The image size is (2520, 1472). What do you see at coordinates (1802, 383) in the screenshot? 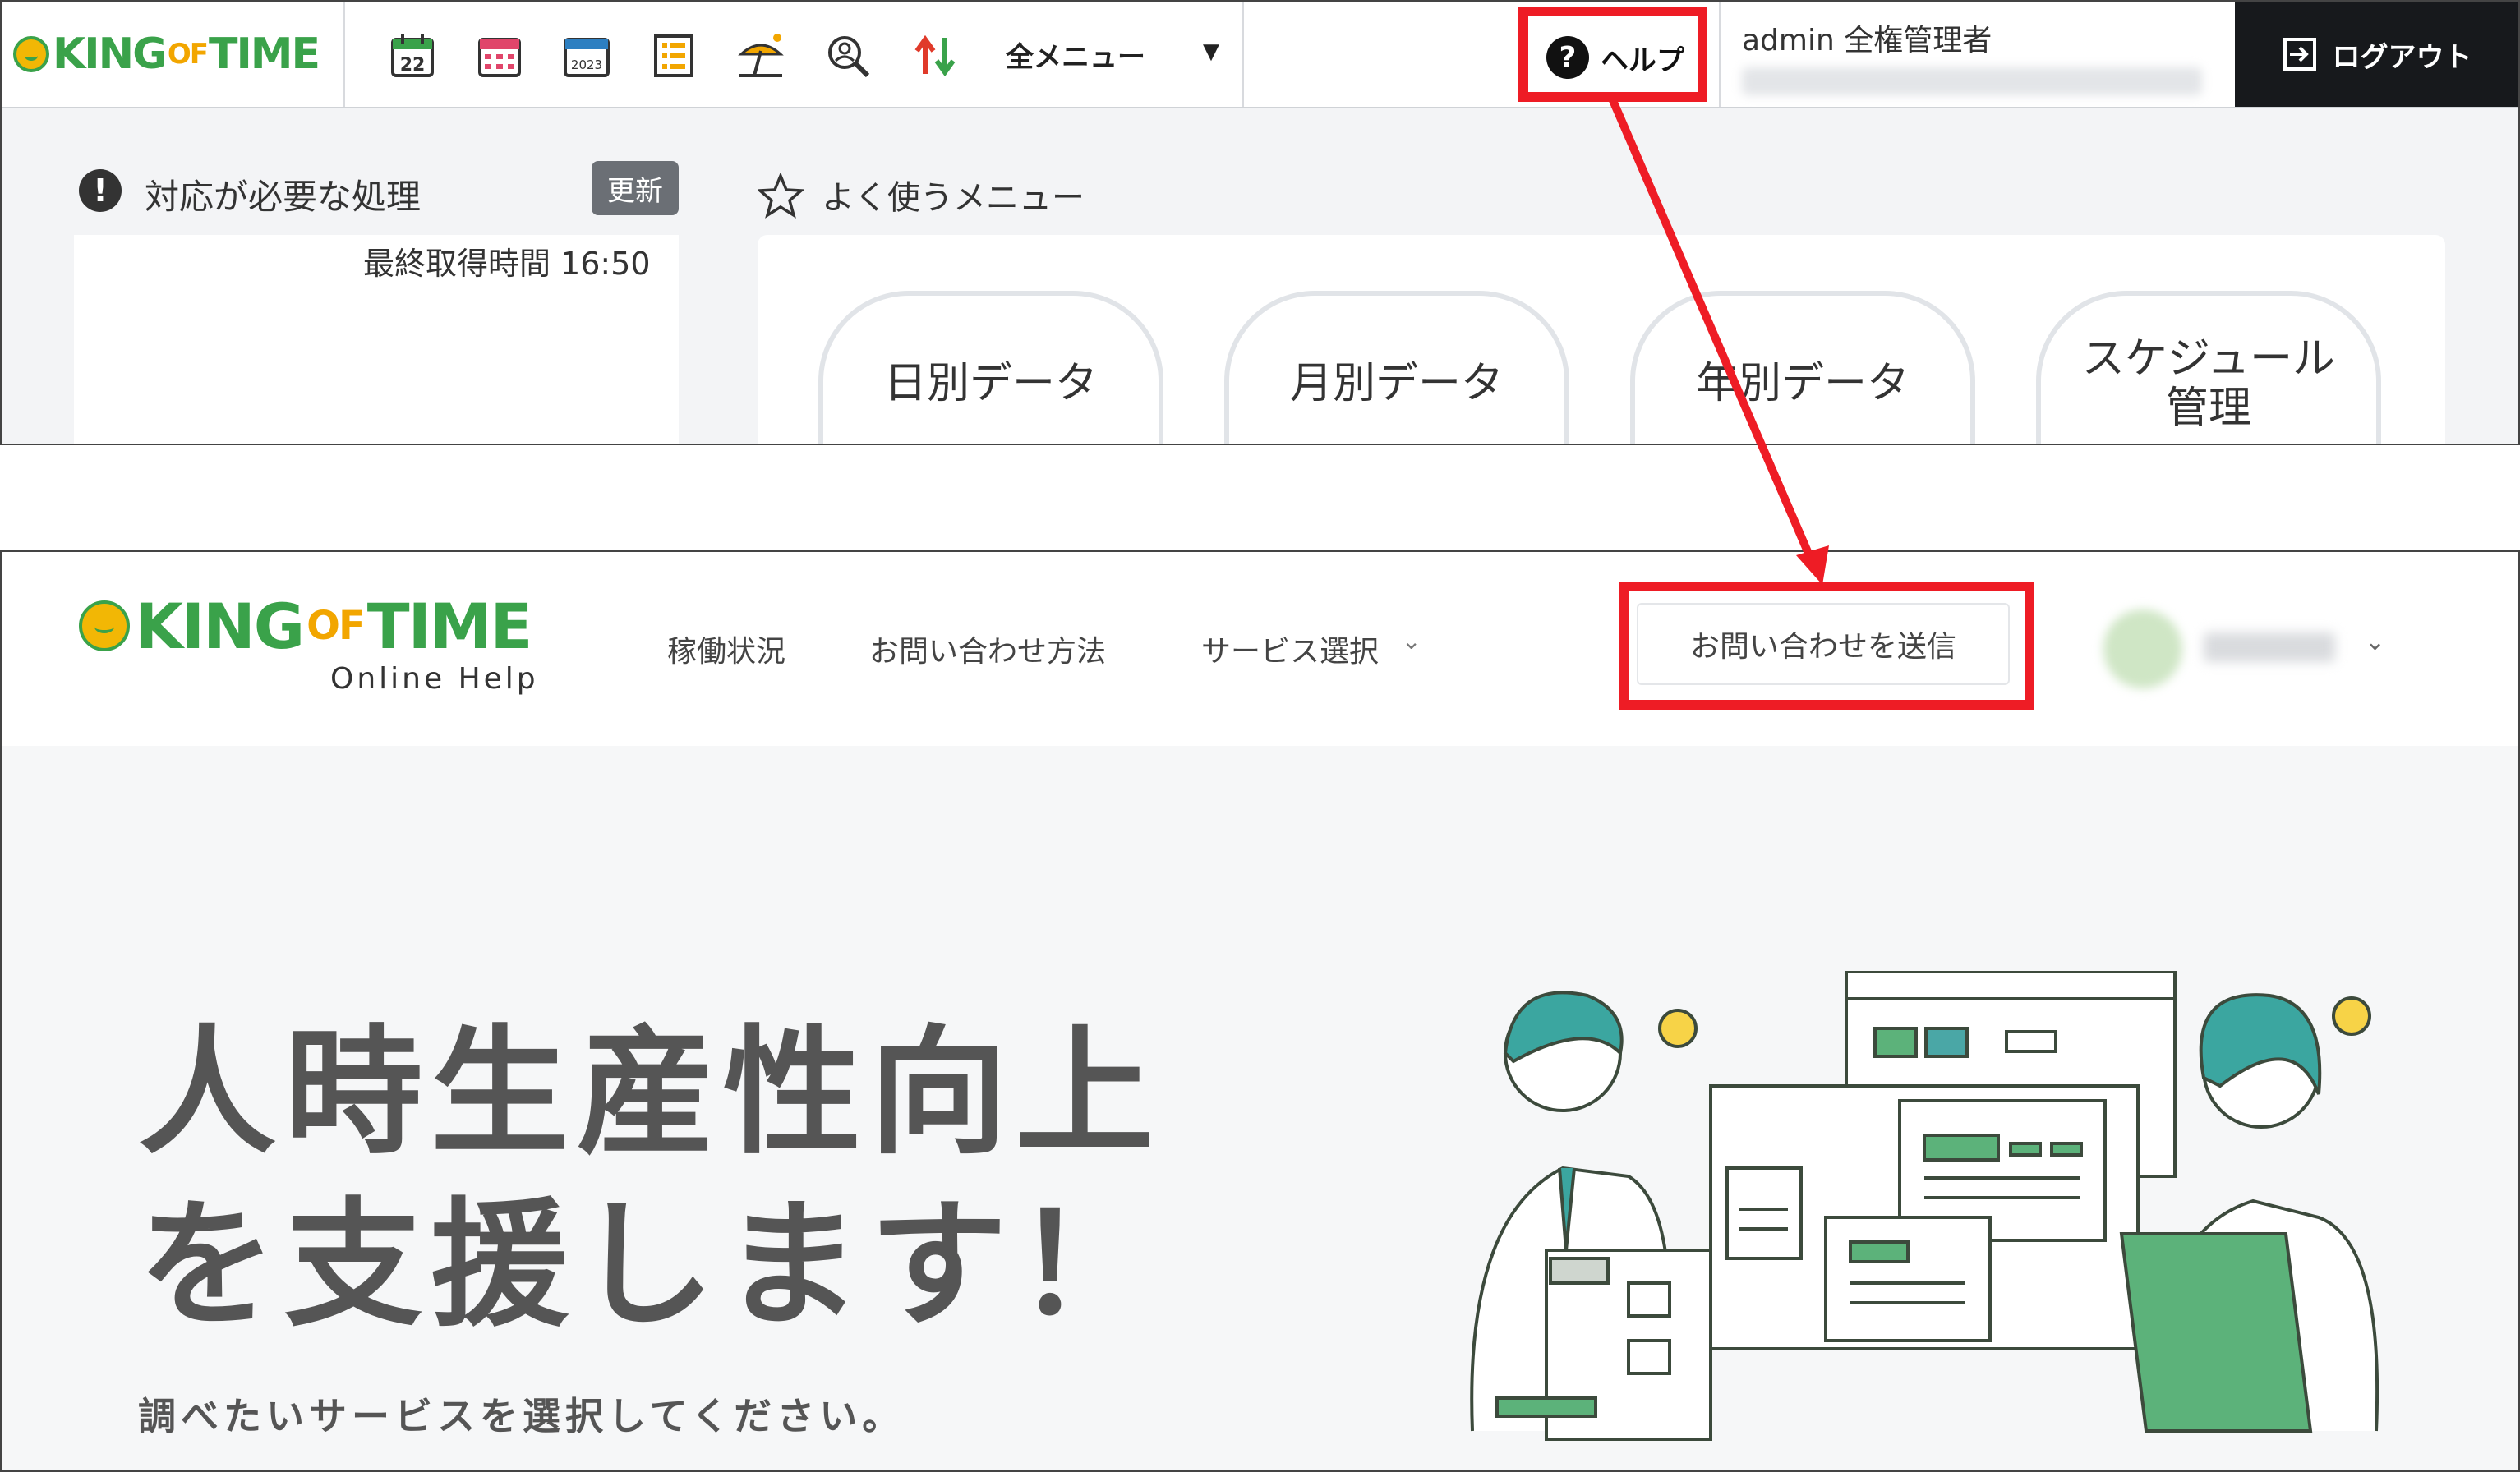
I see `favorite-label: 年別データ` at bounding box center [1802, 383].